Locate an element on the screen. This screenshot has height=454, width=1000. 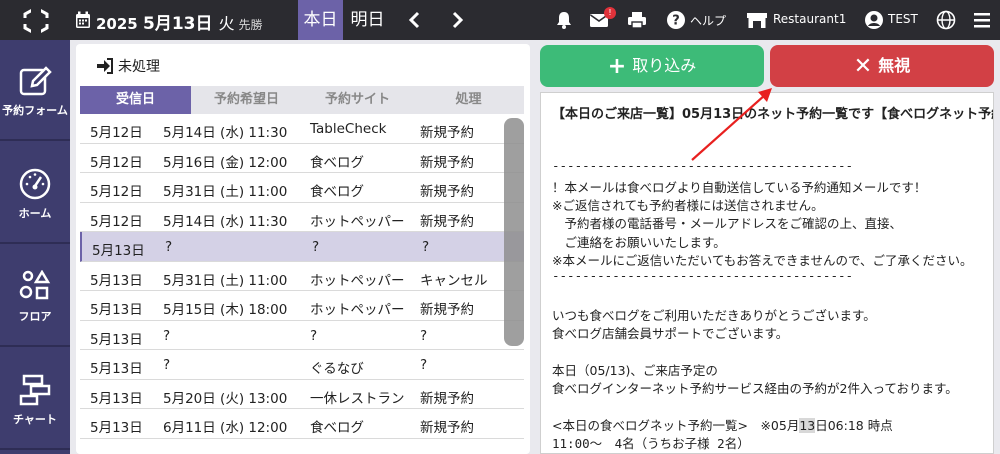
sidebar-item-label: チャート is located at coordinates (35, 419).